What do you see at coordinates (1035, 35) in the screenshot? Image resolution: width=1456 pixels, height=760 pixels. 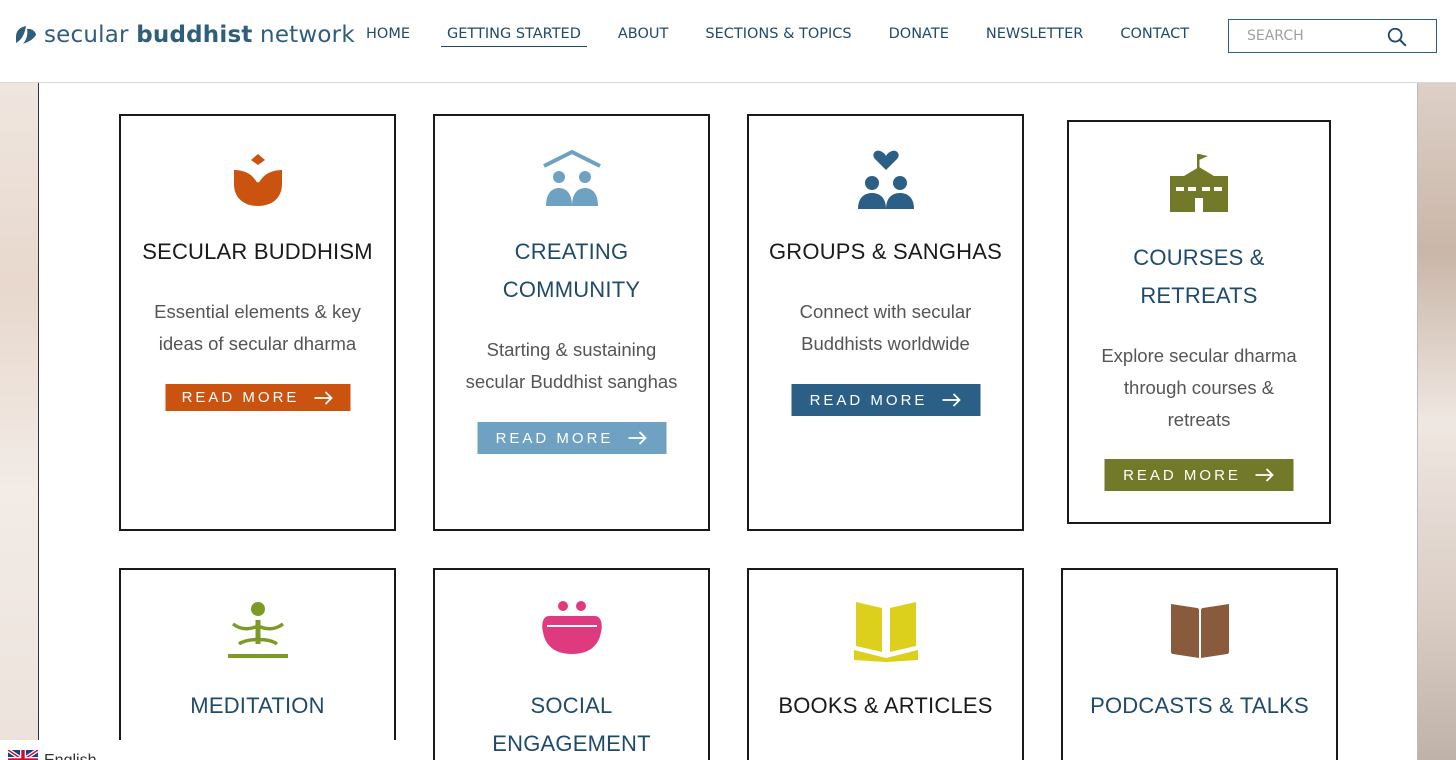 I see `nav-newsletter: NEWSLETTER` at bounding box center [1035, 35].